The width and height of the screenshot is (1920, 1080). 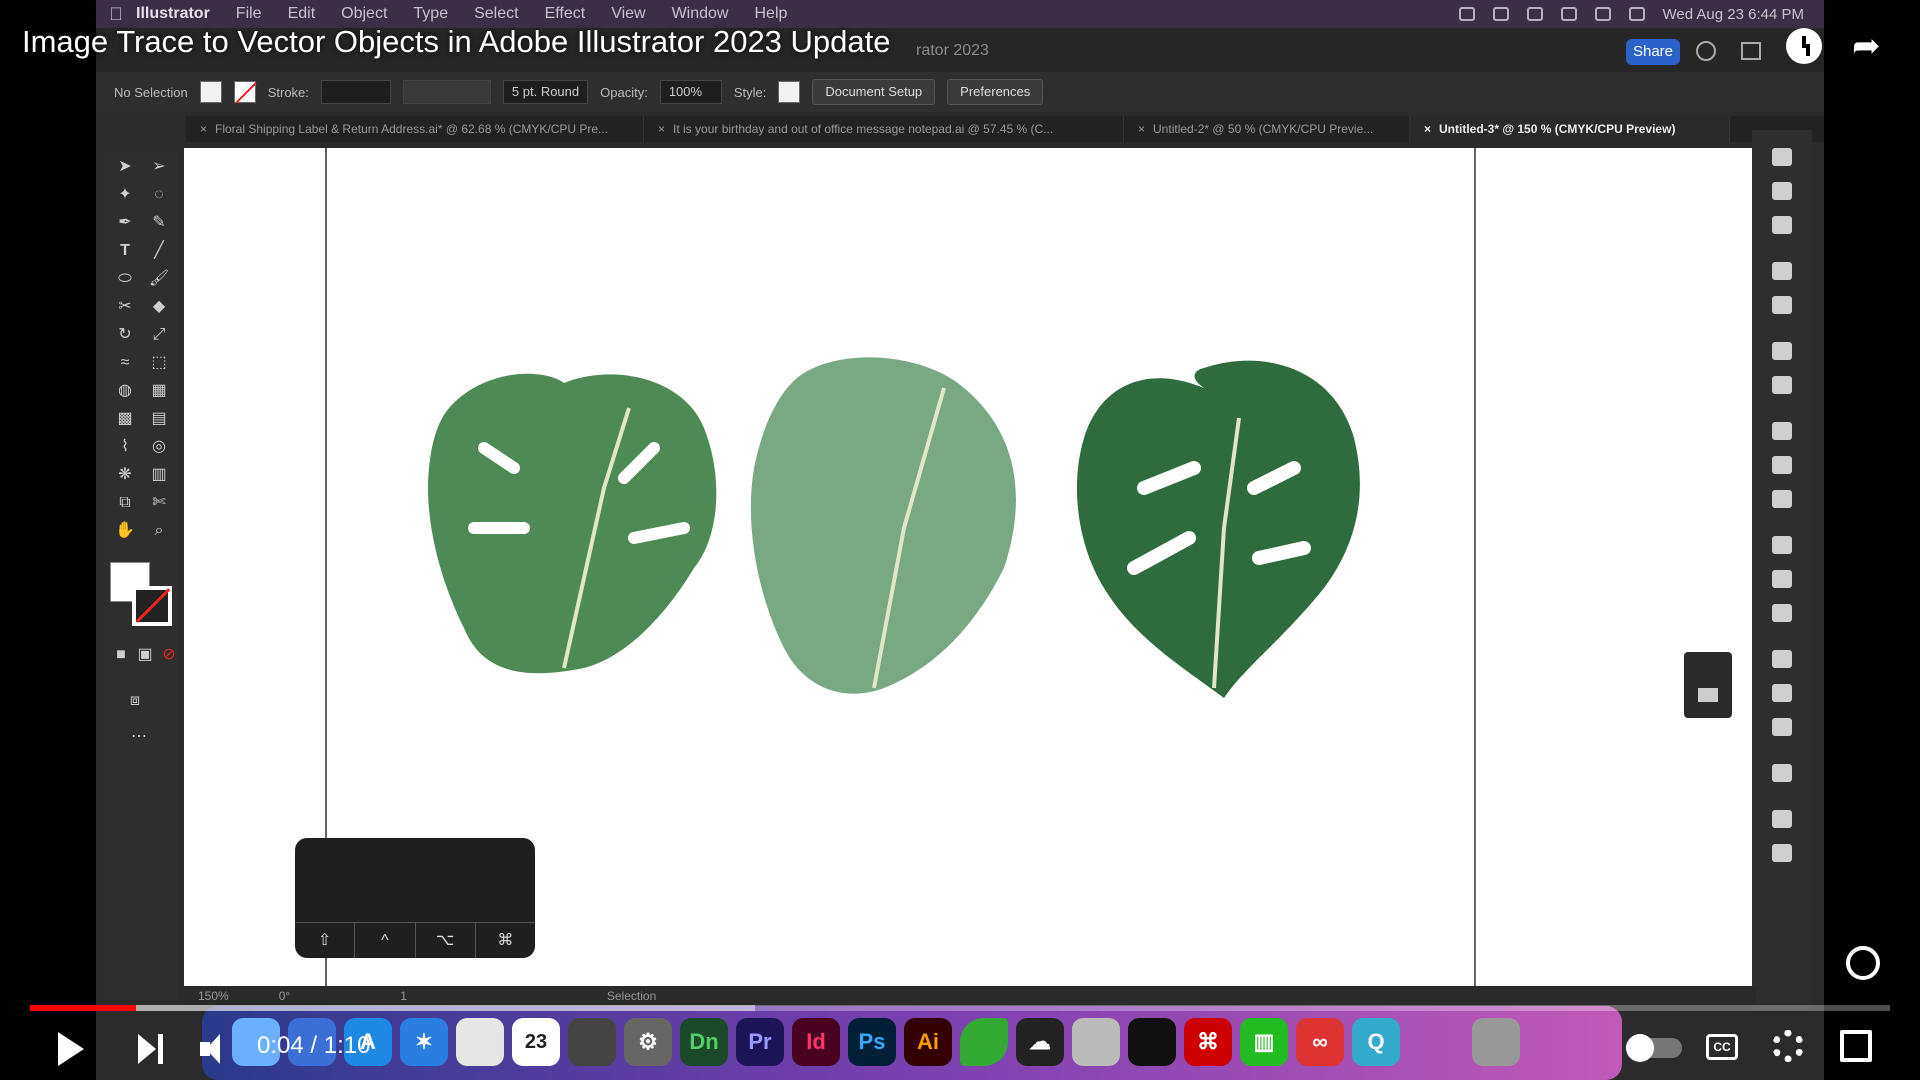 I want to click on stroke-weight-field, so click(x=355, y=92).